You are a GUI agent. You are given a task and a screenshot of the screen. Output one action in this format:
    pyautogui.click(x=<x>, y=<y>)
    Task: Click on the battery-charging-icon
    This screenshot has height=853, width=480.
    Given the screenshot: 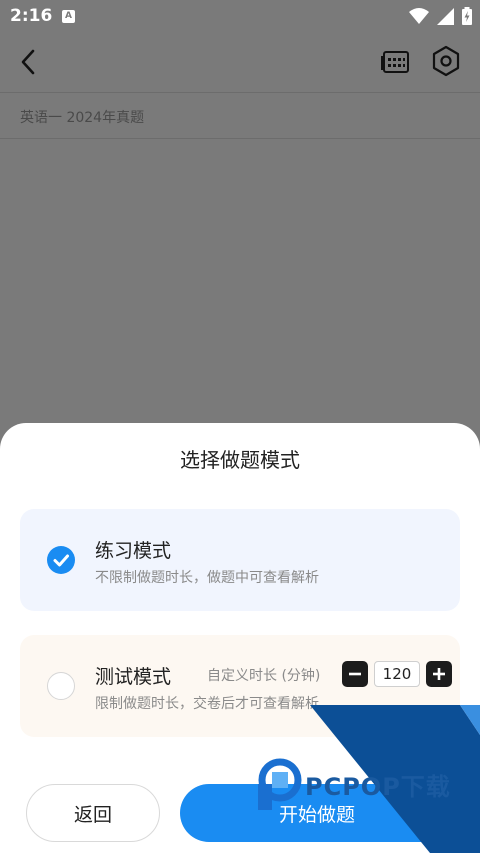 What is the action you would take?
    pyautogui.click(x=467, y=16)
    